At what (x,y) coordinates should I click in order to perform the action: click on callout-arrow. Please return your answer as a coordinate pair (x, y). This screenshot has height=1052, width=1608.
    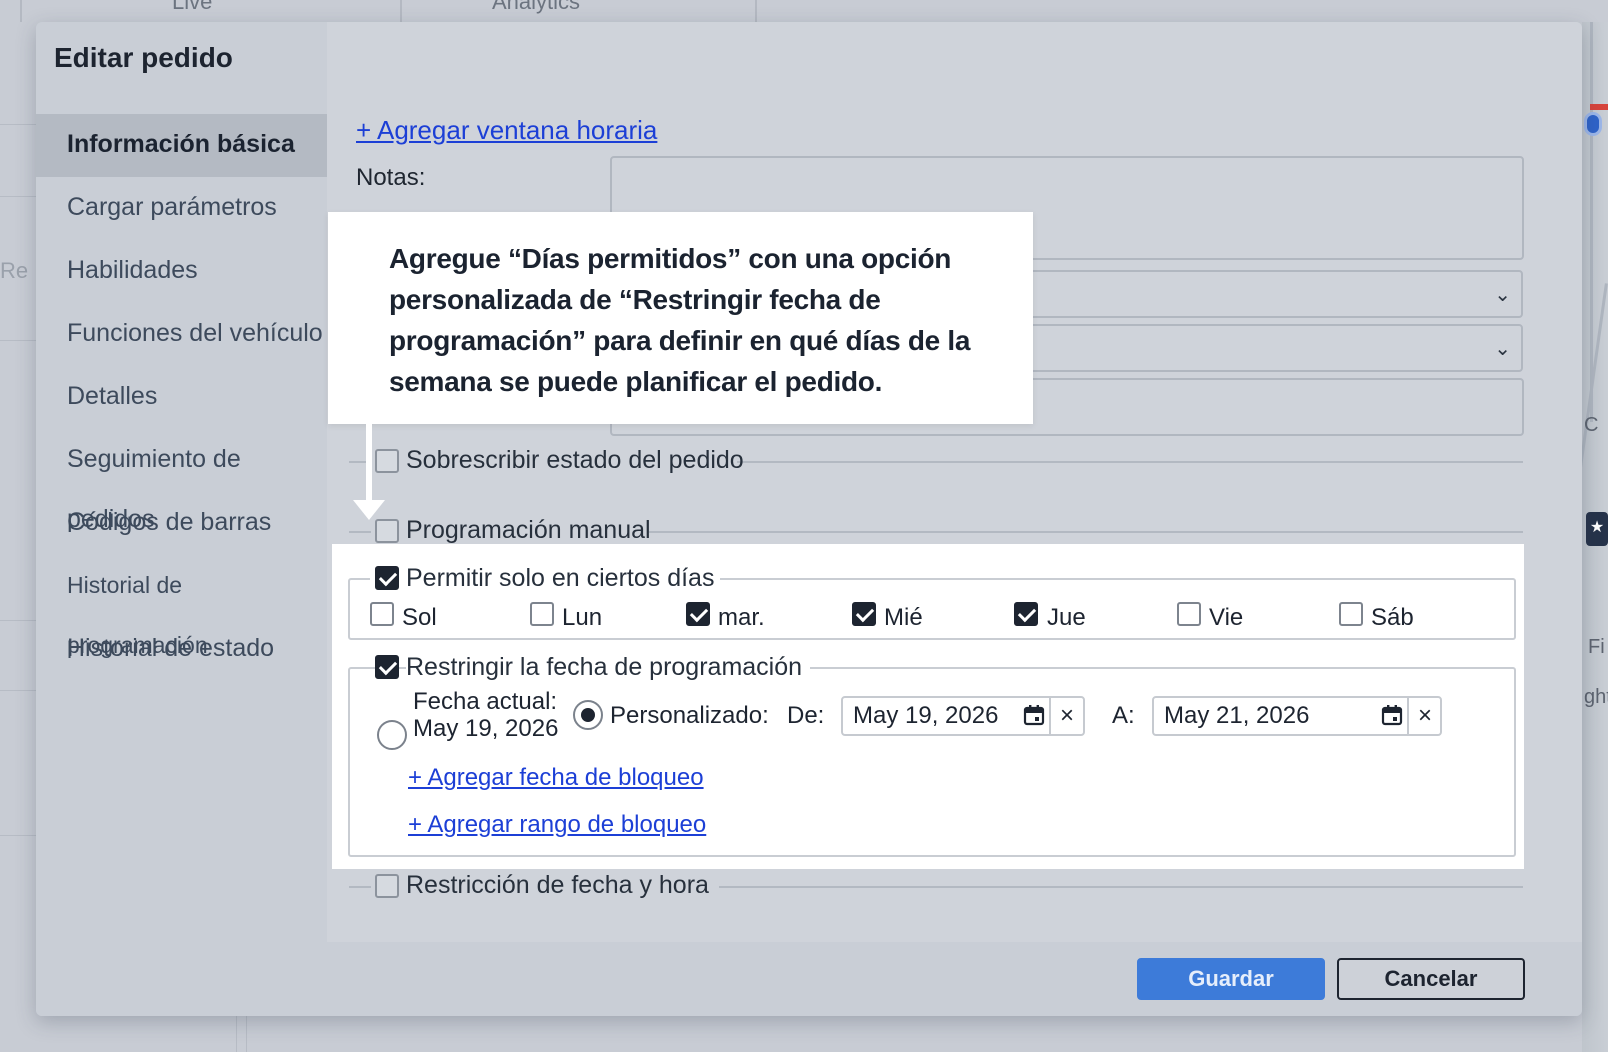
    Looking at the image, I should click on (369, 467).